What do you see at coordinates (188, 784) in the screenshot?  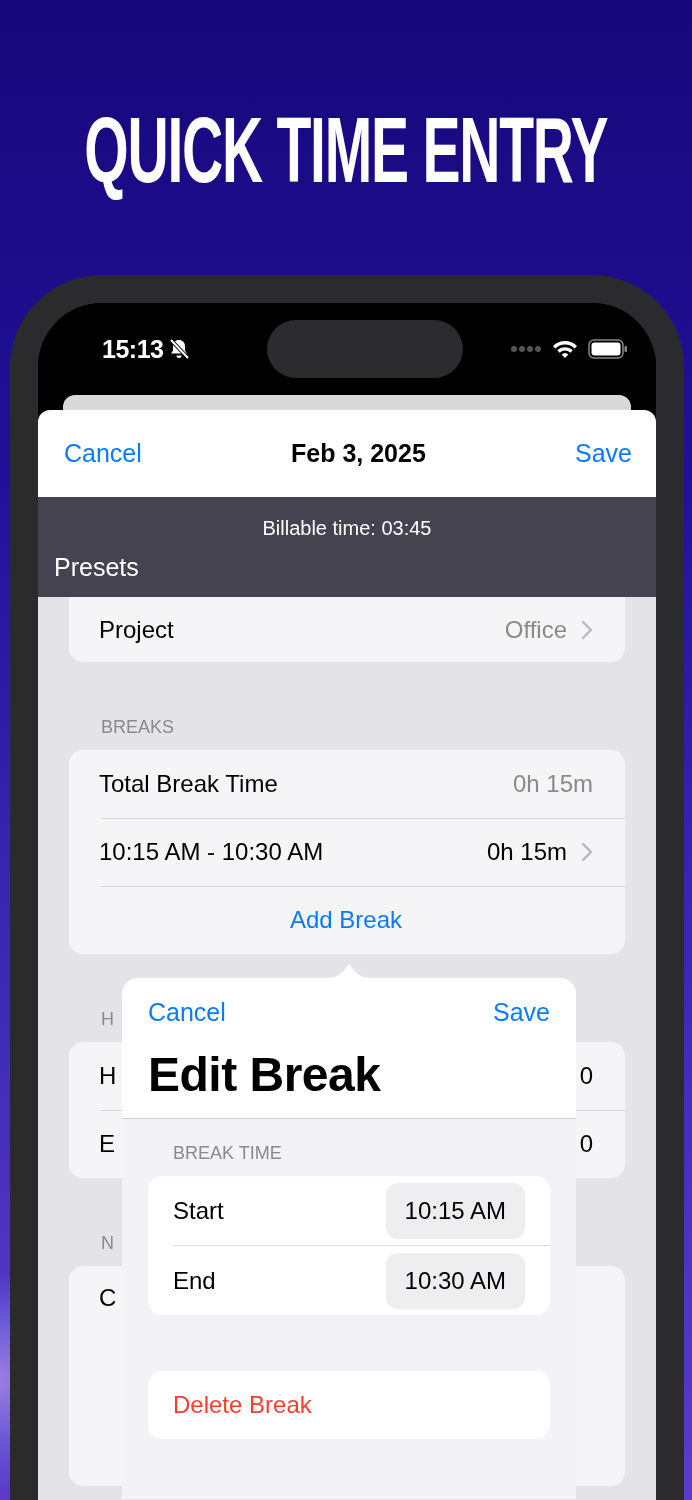 I see `row-label: Total Break Time` at bounding box center [188, 784].